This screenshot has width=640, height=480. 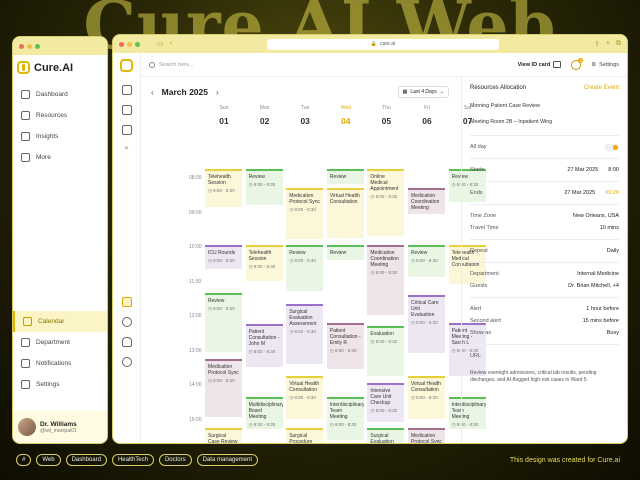 What do you see at coordinates (579, 193) in the screenshot?
I see `ends-date: 27 Mar 2025` at bounding box center [579, 193].